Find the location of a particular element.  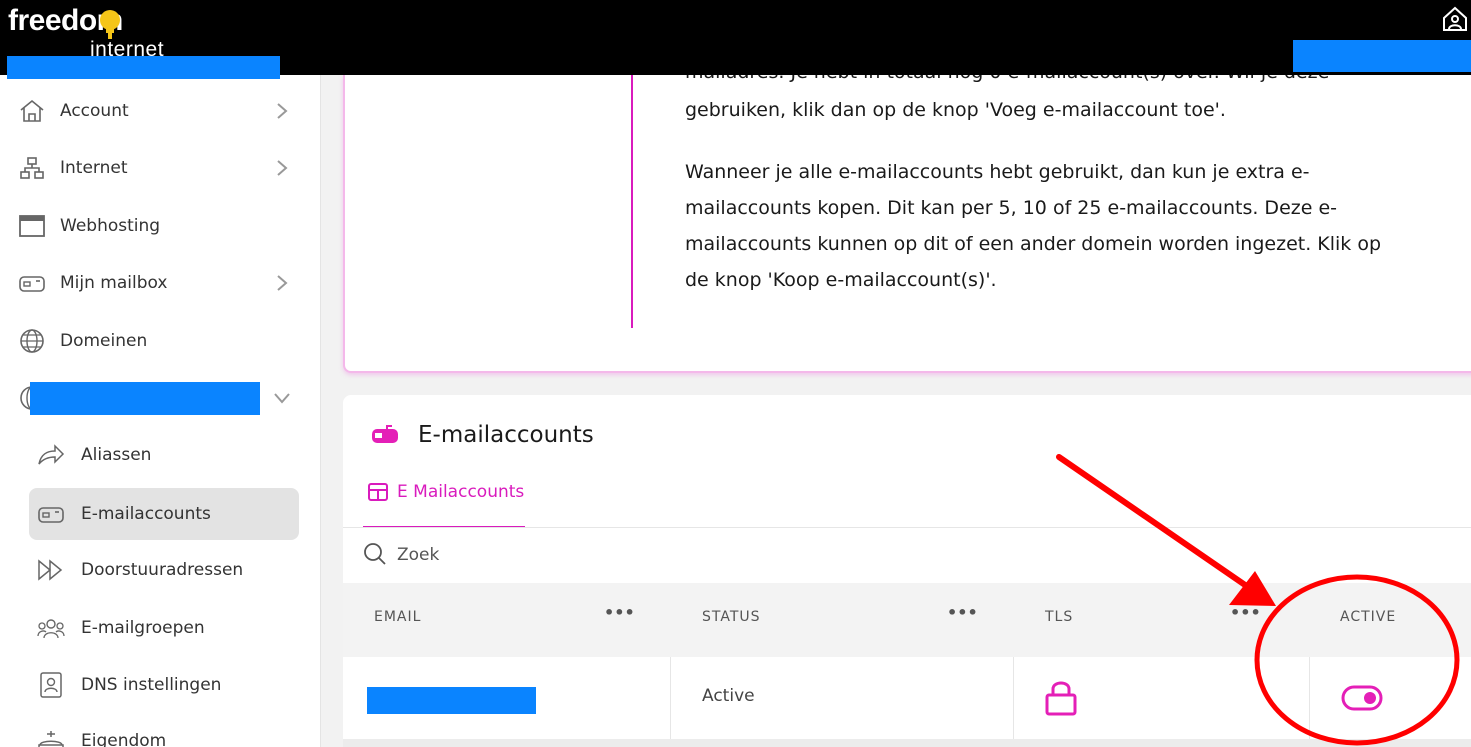

sidebar-item-label: Mijn mailbox is located at coordinates (114, 283).